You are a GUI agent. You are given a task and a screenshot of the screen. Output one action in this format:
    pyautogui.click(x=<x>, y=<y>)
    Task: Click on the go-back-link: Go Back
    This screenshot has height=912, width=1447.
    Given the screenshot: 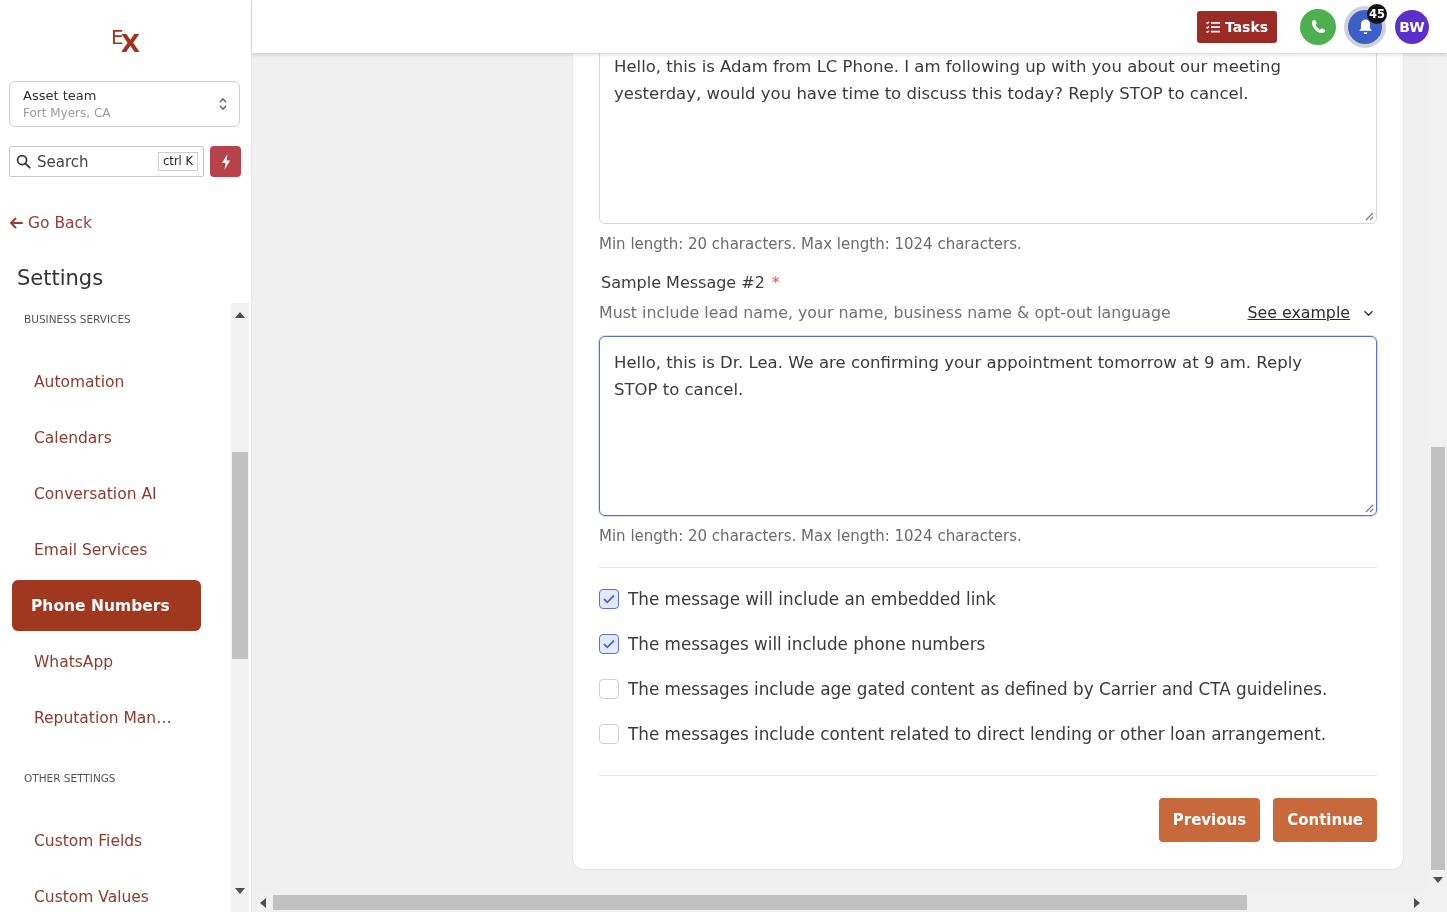 What is the action you would take?
    pyautogui.click(x=51, y=223)
    